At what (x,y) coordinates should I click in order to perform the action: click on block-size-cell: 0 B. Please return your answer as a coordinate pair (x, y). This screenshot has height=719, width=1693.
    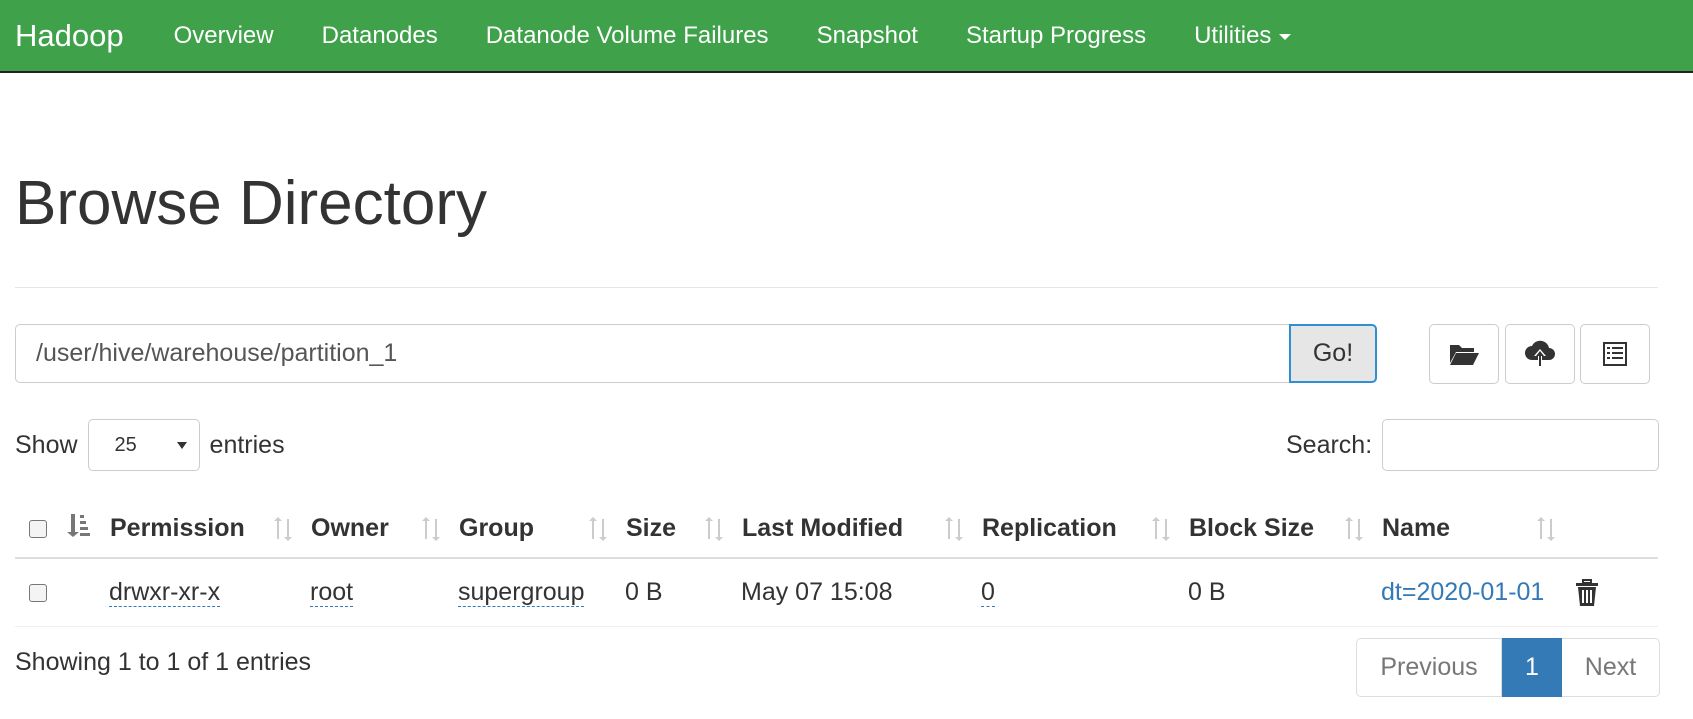
    Looking at the image, I should click on (1284, 592).